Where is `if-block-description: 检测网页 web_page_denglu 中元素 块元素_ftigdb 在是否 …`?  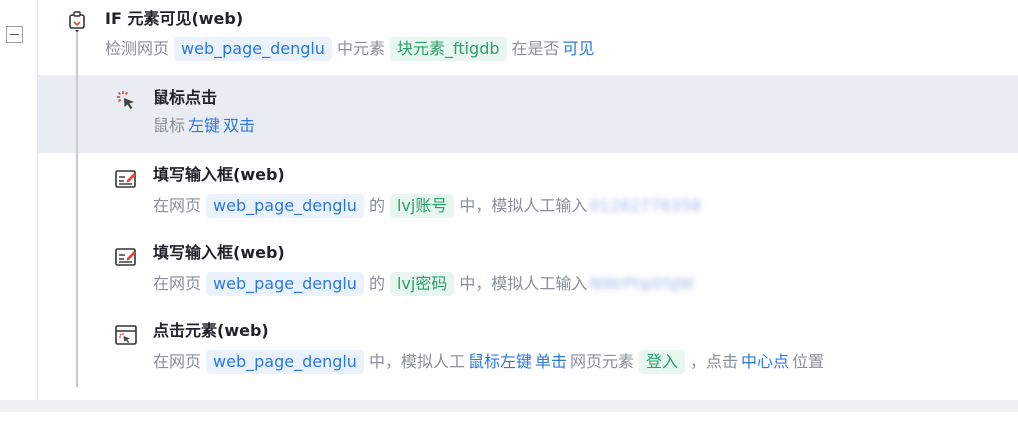
if-block-description: 检测网页 web_page_denglu 中元素 块元素_ftigdb 在是否 … is located at coordinates (351, 49).